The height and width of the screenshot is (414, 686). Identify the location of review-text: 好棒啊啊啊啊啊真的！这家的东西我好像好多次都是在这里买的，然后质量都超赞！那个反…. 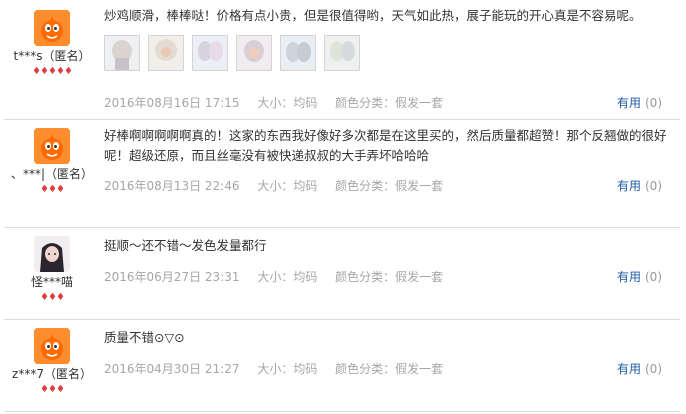
(385, 145).